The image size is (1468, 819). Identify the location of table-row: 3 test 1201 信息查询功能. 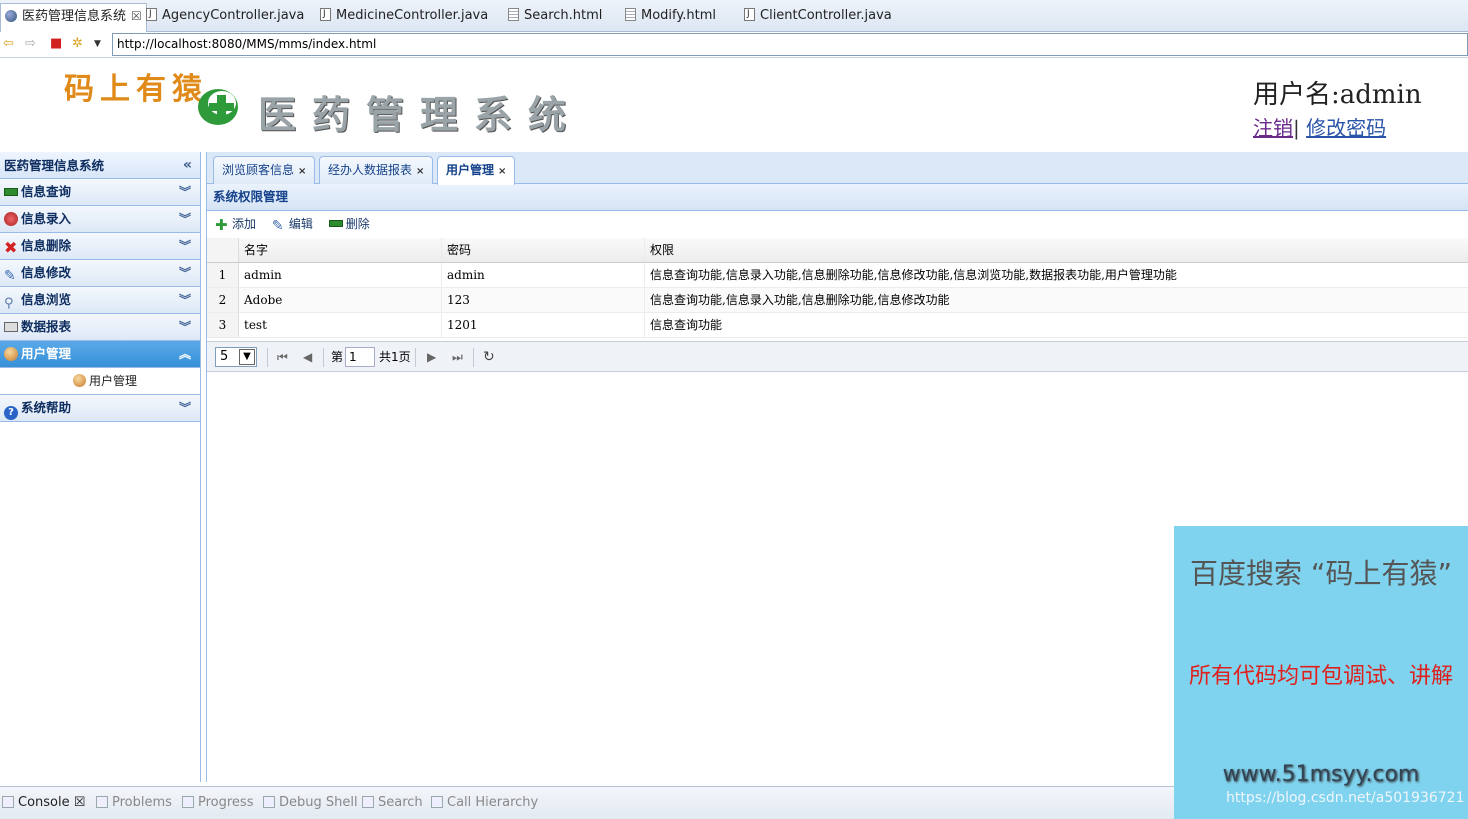
(837, 325).